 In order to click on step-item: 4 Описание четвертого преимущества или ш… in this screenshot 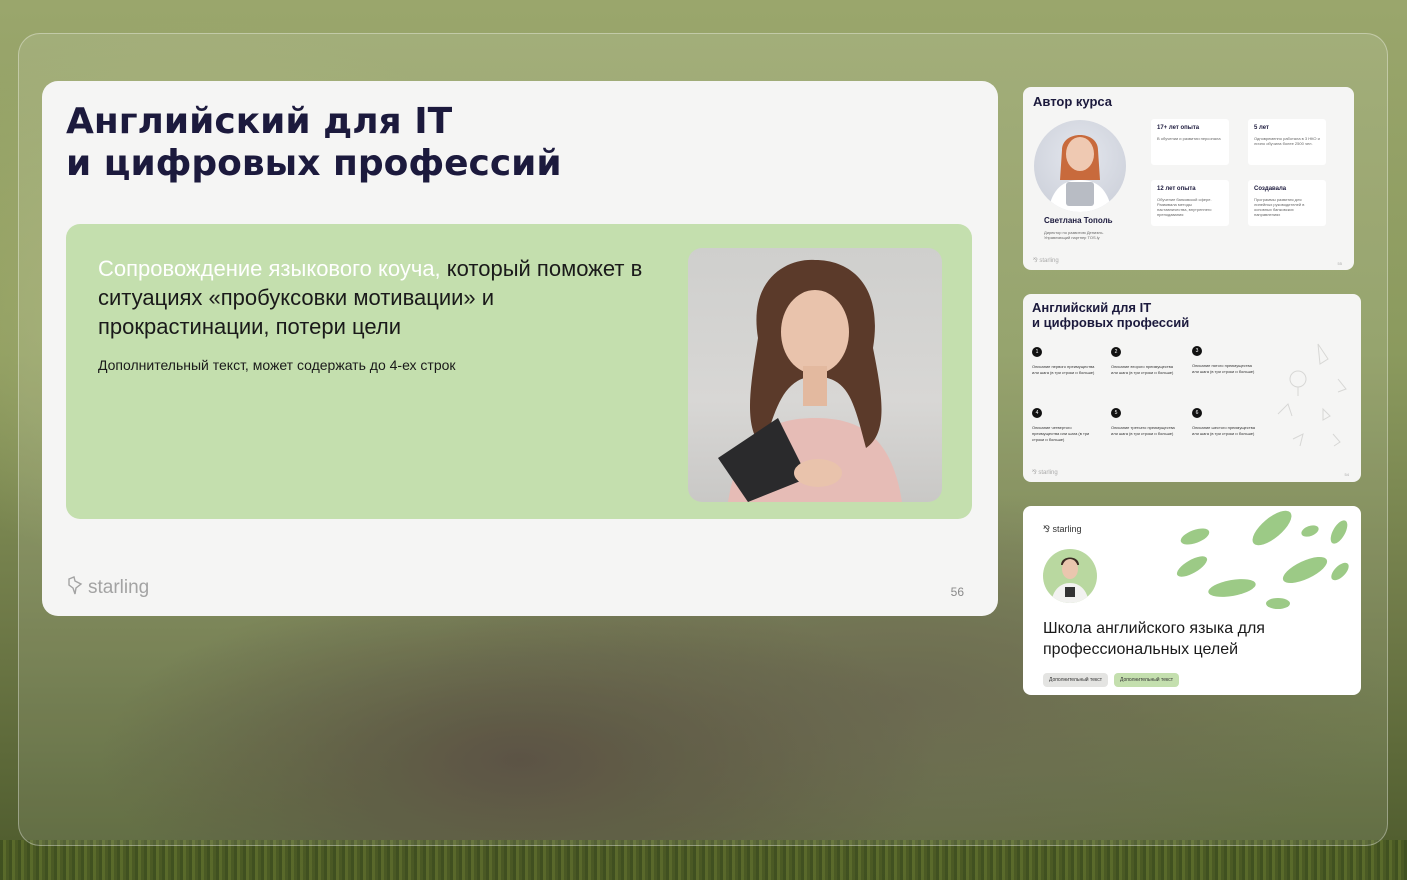, I will do `click(1064, 425)`.